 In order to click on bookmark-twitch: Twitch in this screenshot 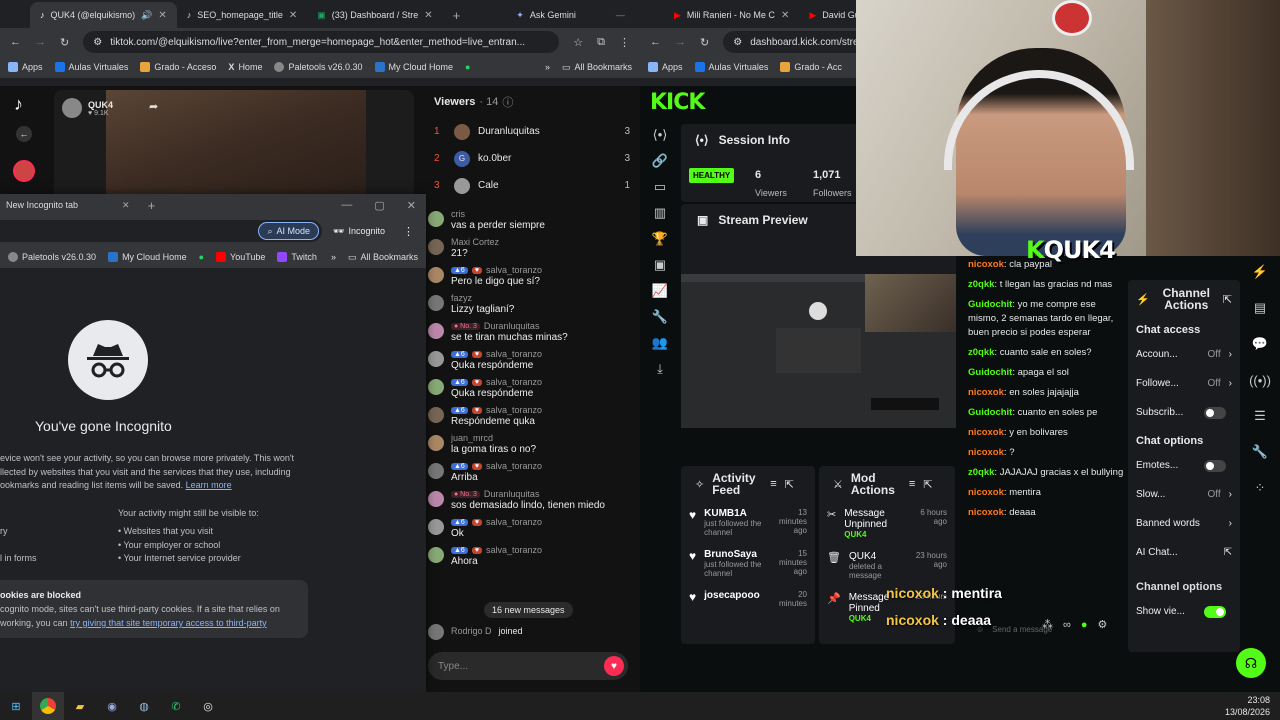, I will do `click(297, 257)`.